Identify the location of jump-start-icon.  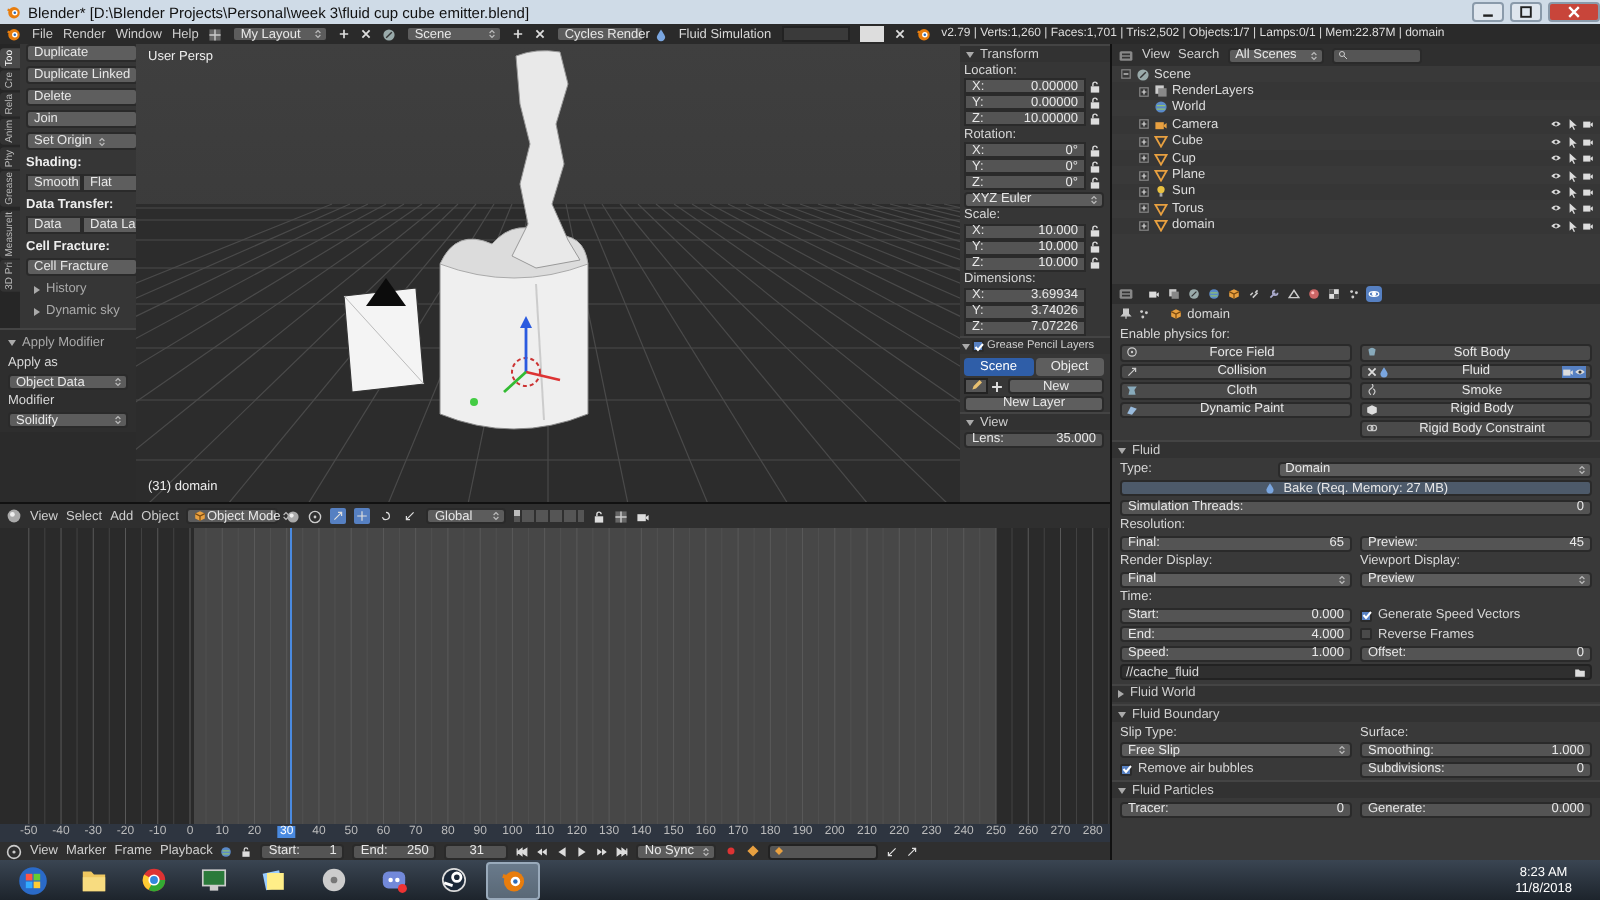
(522, 851).